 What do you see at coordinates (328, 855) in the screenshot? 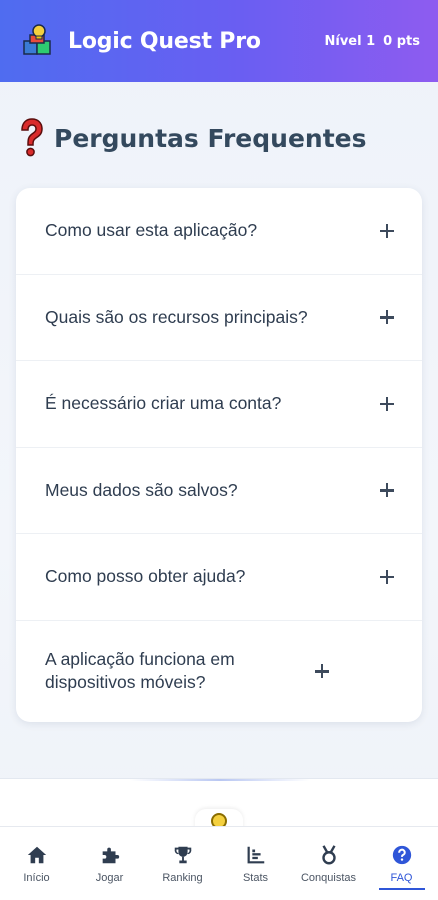
I see `medal-icon` at bounding box center [328, 855].